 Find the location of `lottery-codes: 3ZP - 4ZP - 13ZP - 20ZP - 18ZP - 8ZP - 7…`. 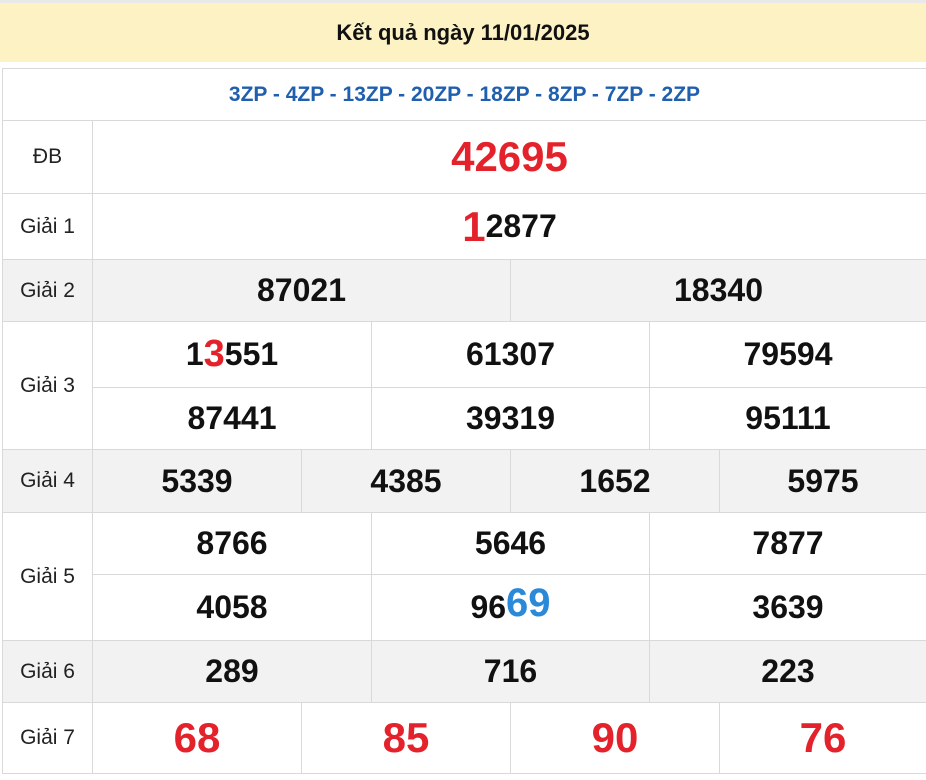

lottery-codes: 3ZP - 4ZP - 13ZP - 20ZP - 18ZP - 8ZP - 7… is located at coordinates (464, 94).